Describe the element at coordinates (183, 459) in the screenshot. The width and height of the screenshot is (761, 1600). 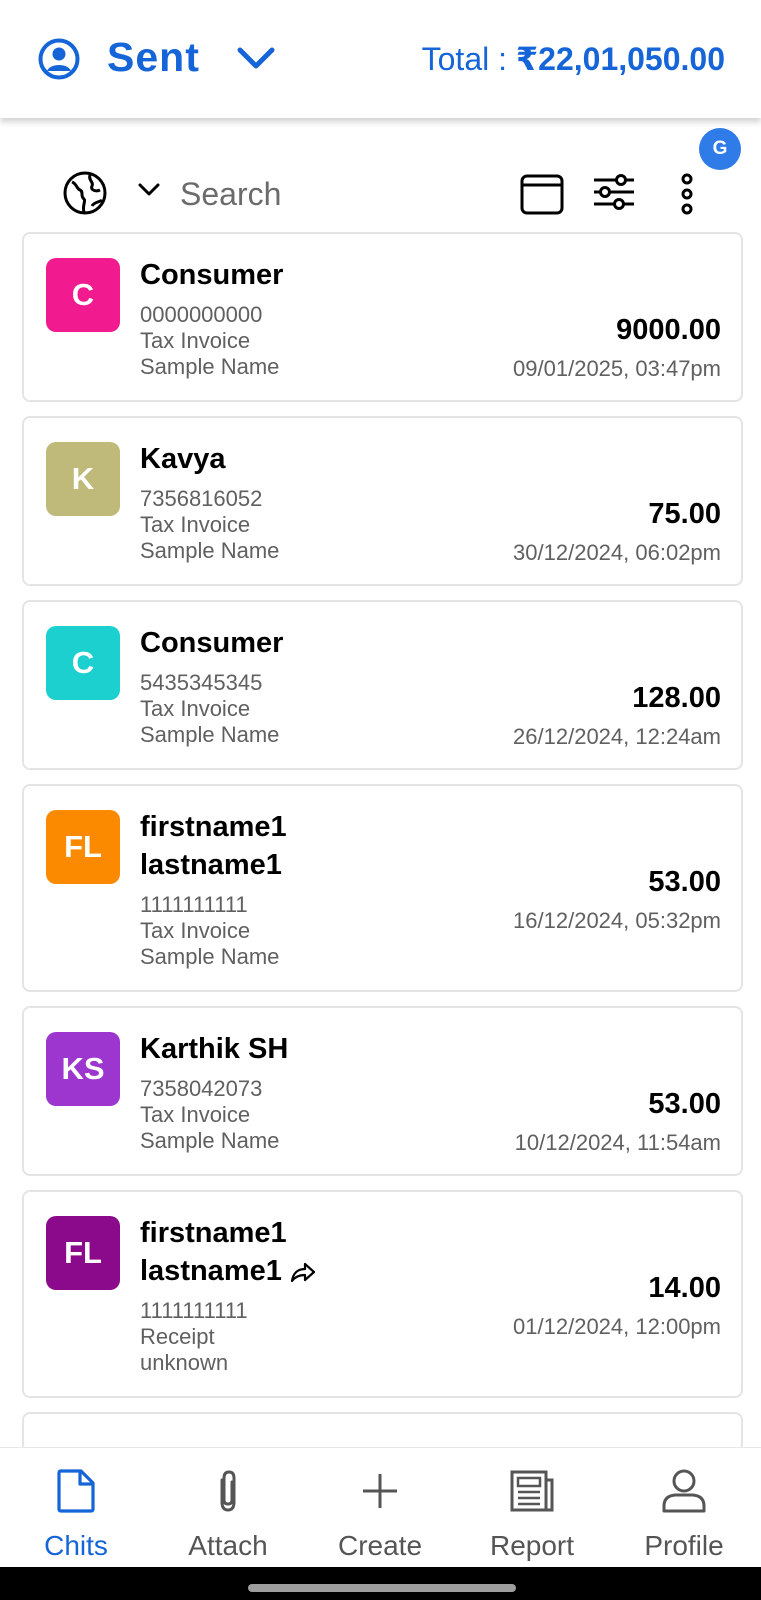
I see `contact-name: Kavya` at that location.